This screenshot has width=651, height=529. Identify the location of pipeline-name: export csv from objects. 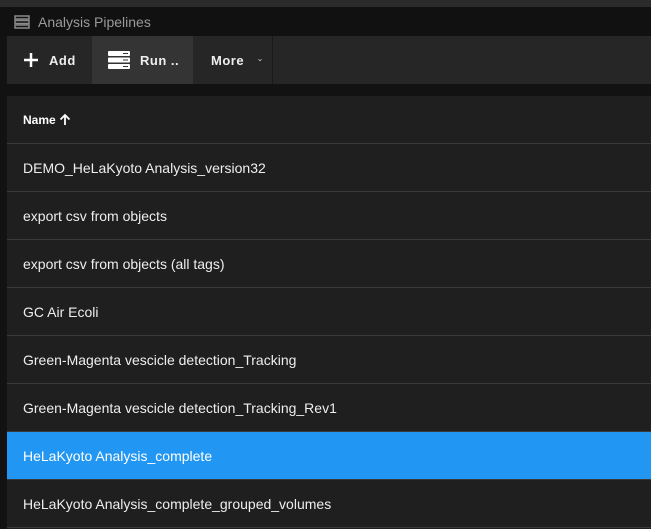
(95, 215).